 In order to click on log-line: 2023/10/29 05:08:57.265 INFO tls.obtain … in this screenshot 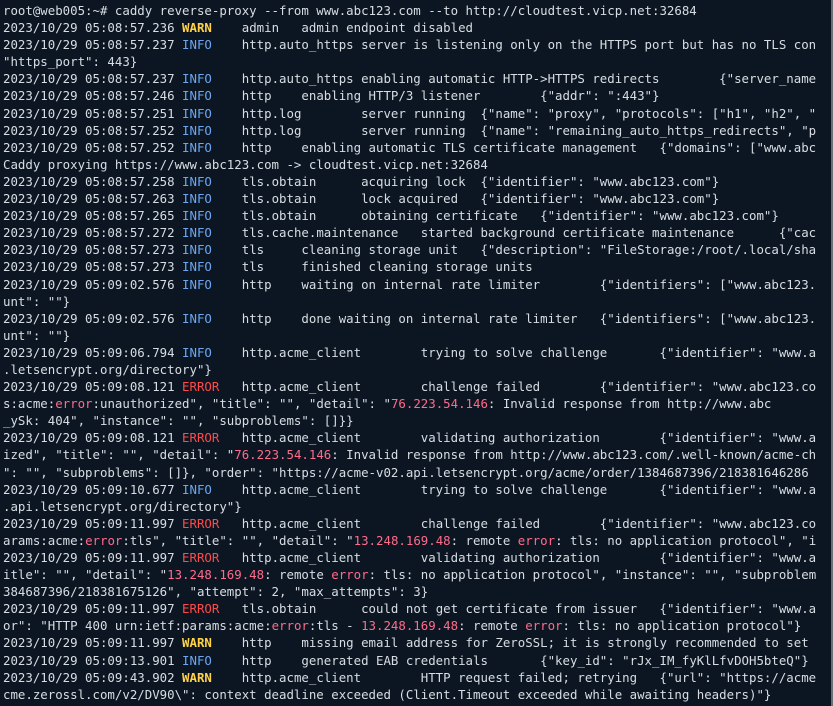, I will do `click(415, 215)`.